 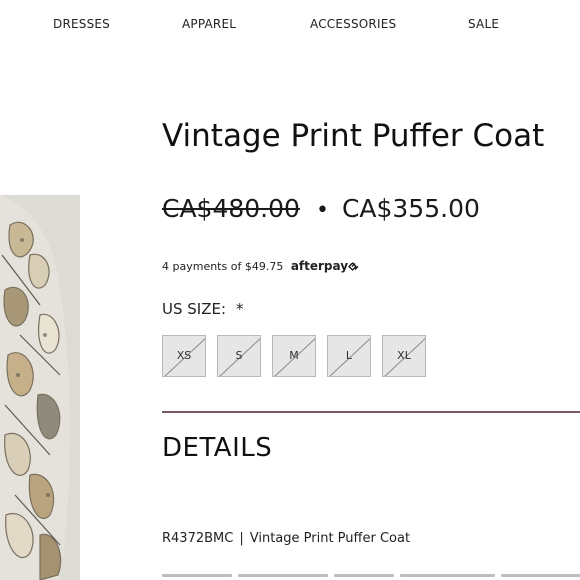 I want to click on size-option-label: XL, so click(x=404, y=355).